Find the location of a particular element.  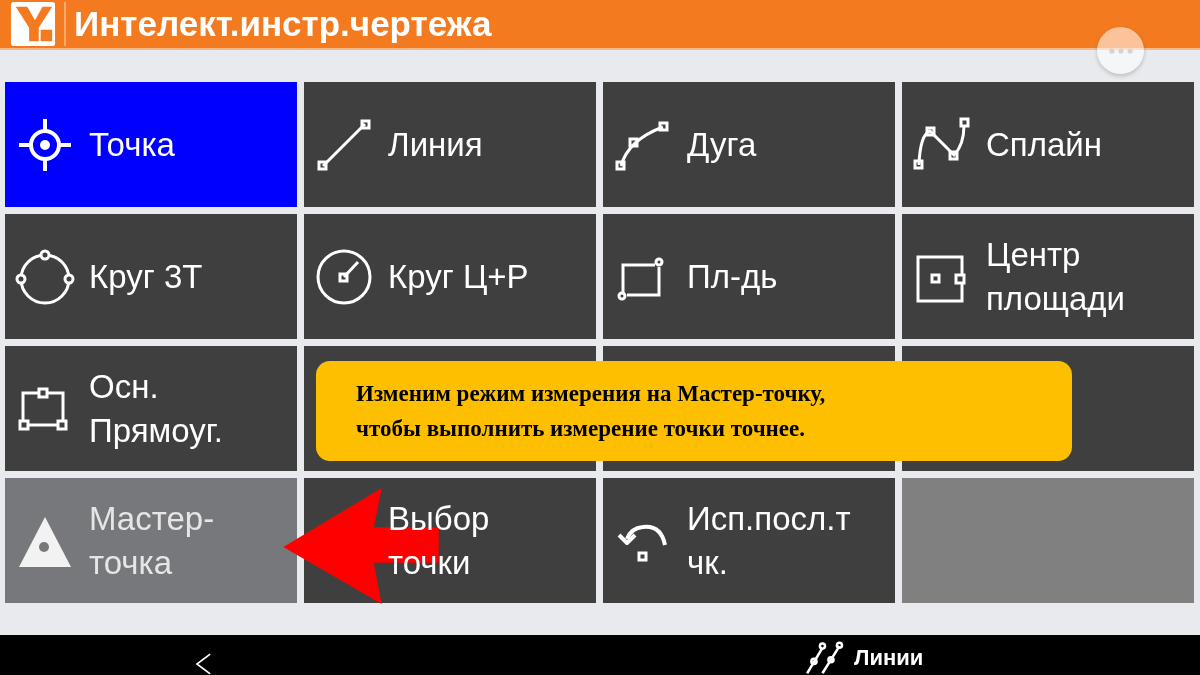

tool-button: Сплайн is located at coordinates (1048, 144).